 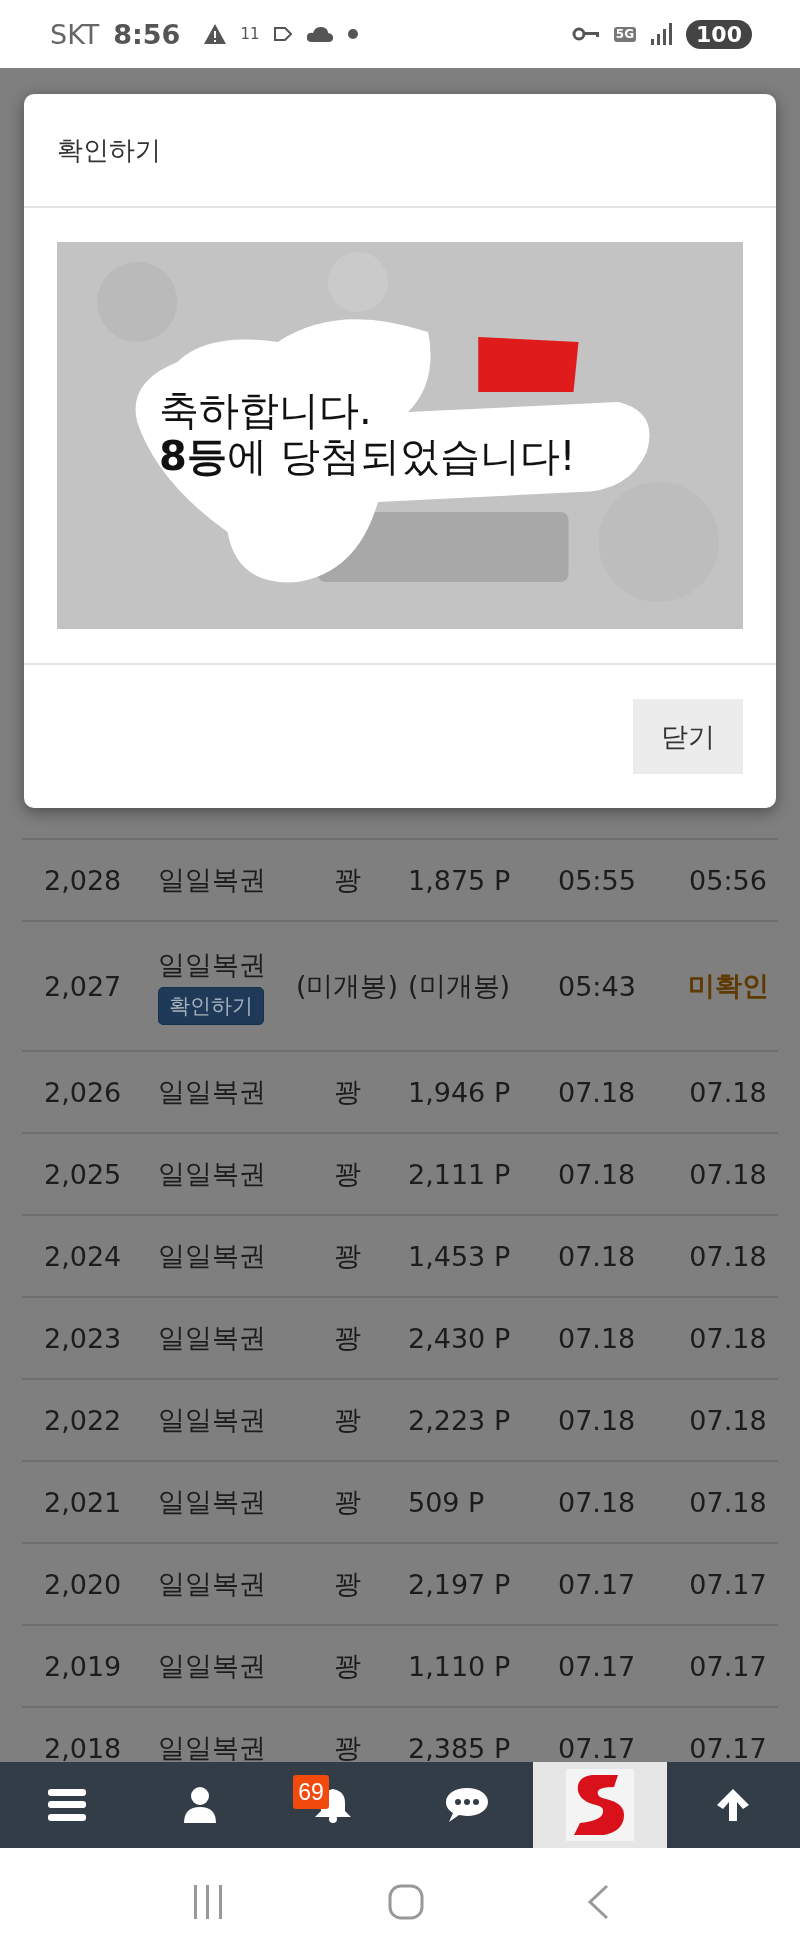 What do you see at coordinates (585, 34) in the screenshot?
I see `key-icon` at bounding box center [585, 34].